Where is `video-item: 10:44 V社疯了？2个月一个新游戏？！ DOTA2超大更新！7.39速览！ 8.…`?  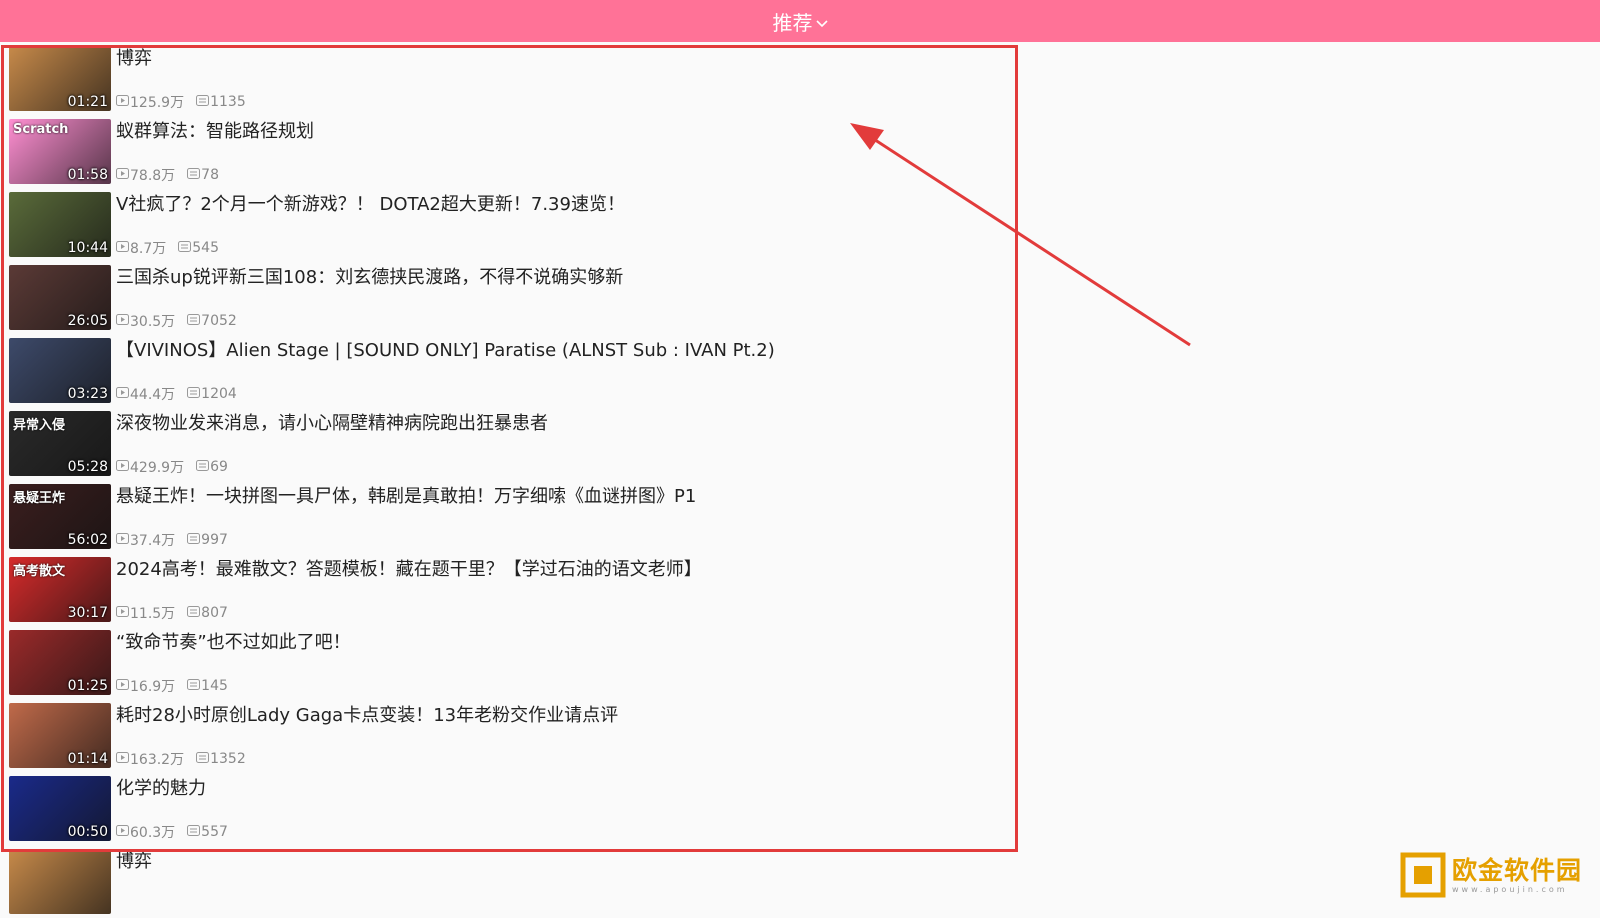
video-item: 10:44 V社疯了？2个月一个新游戏？！ DOTA2超大更新！7.39速览！ 8.… is located at coordinates (510, 224).